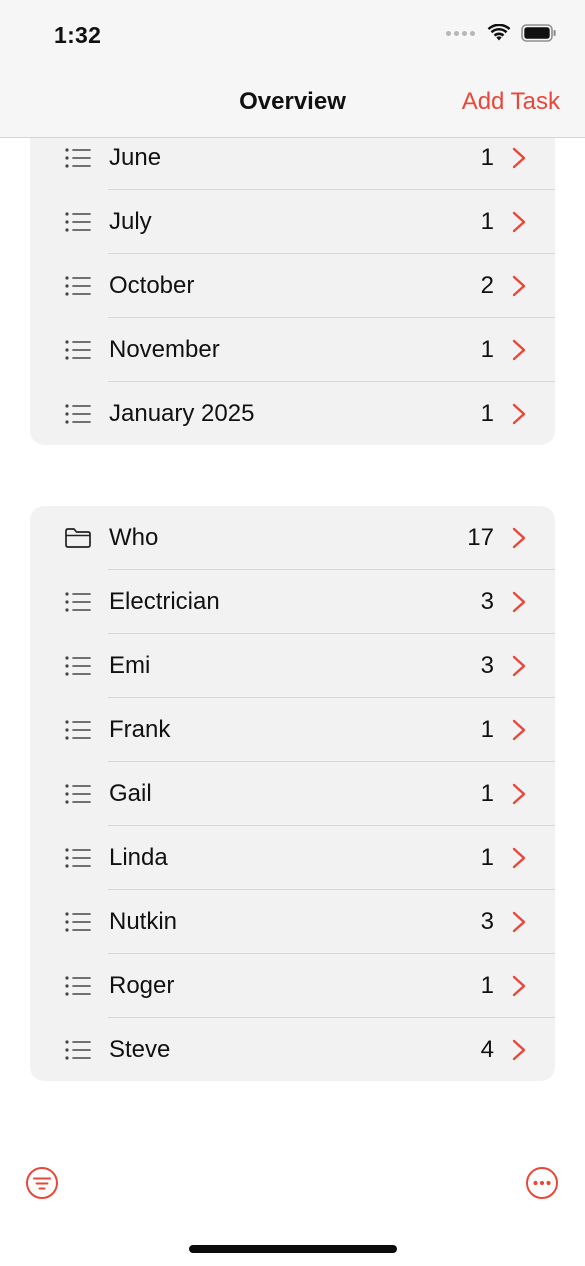 The width and height of the screenshot is (585, 1266). What do you see at coordinates (292, 858) in the screenshot?
I see `list-item: Linda 1` at bounding box center [292, 858].